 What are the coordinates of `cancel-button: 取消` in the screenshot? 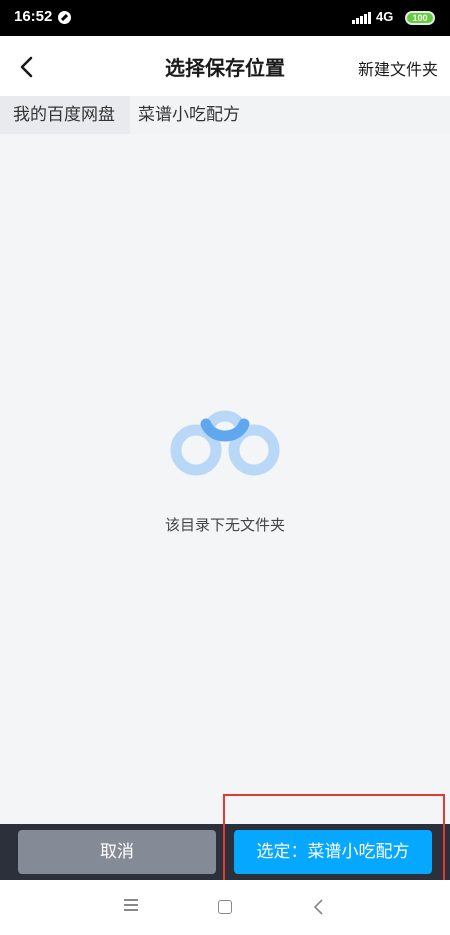 It's located at (117, 852).